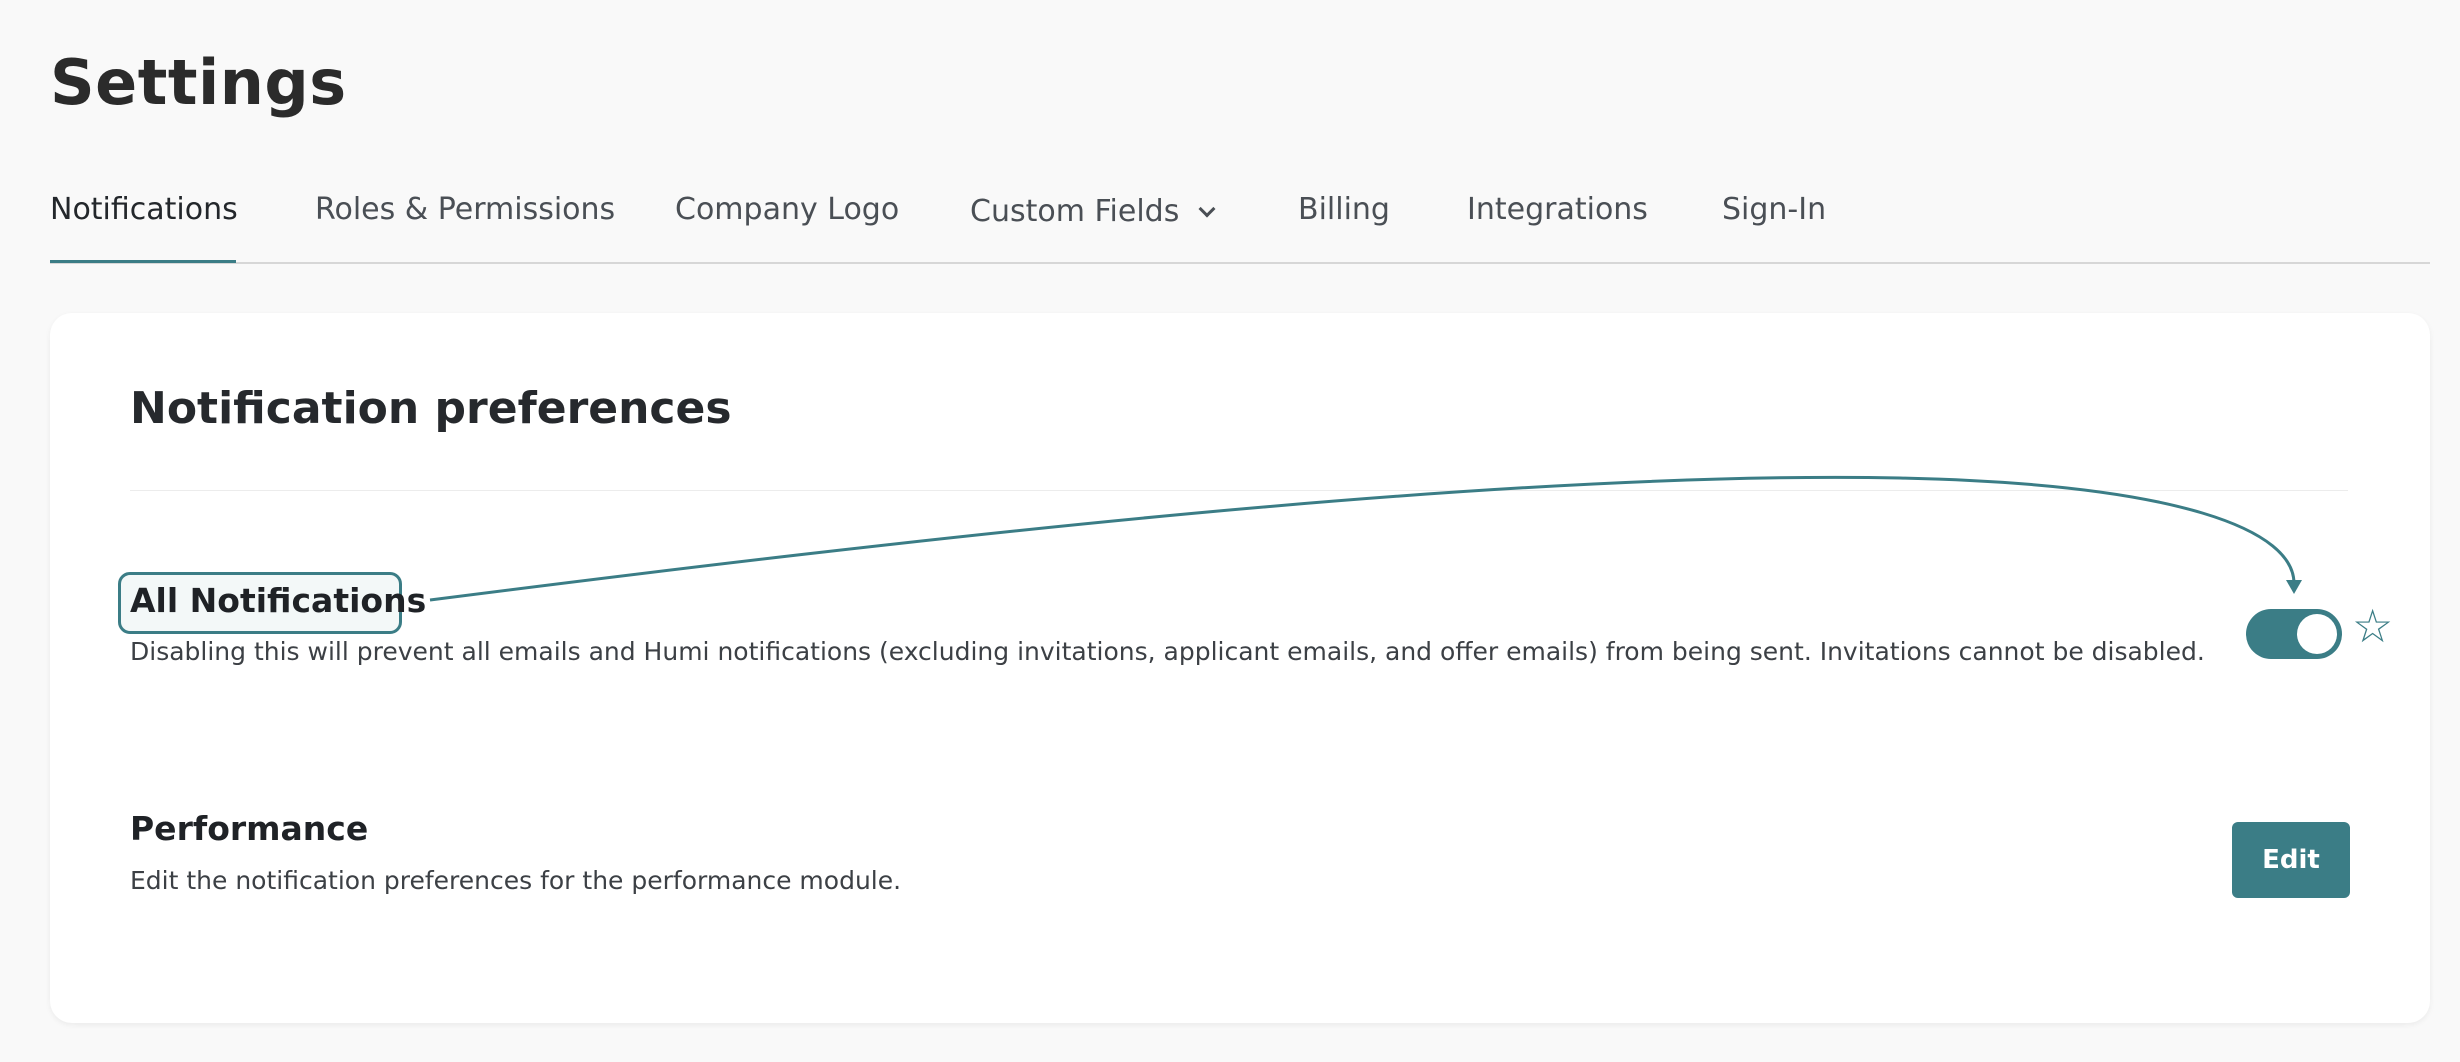  What do you see at coordinates (1207, 209) in the screenshot?
I see `chevron-down-icon` at bounding box center [1207, 209].